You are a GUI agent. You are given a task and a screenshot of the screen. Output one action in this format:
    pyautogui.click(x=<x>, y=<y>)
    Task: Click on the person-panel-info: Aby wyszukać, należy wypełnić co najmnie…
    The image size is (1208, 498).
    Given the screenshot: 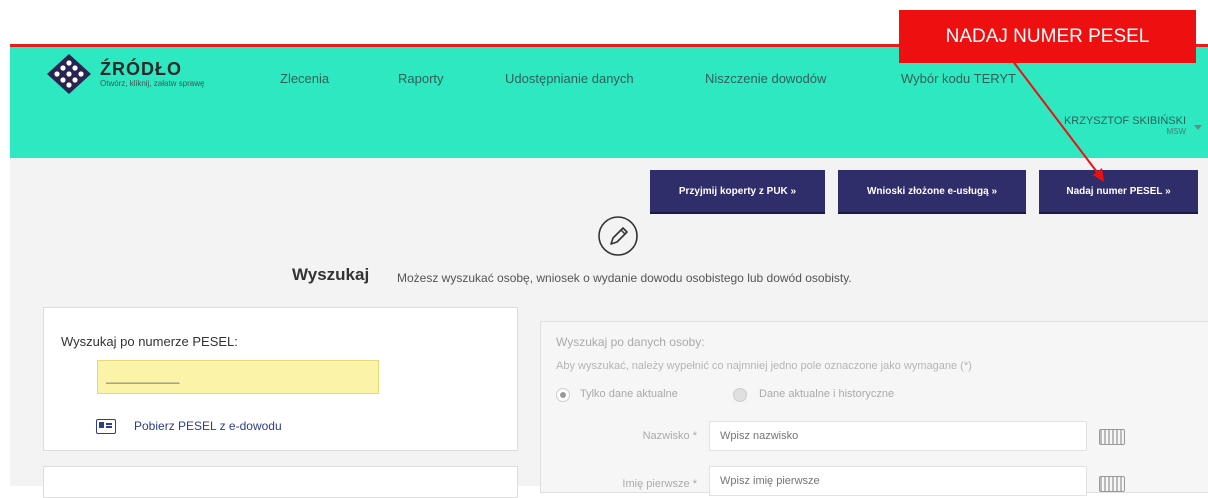 What is the action you would take?
    pyautogui.click(x=764, y=366)
    